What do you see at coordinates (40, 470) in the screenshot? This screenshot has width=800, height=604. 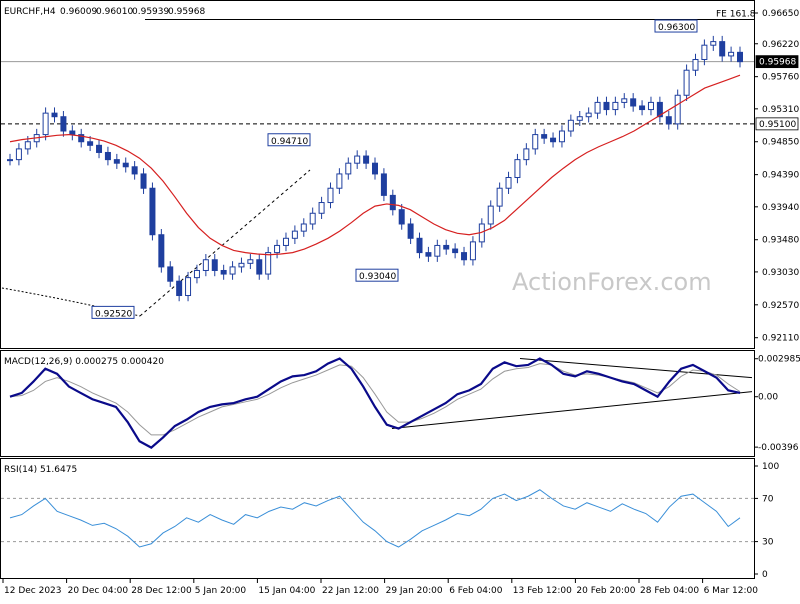 I see `rsi-title: RSI(14) 51.6475` at bounding box center [40, 470].